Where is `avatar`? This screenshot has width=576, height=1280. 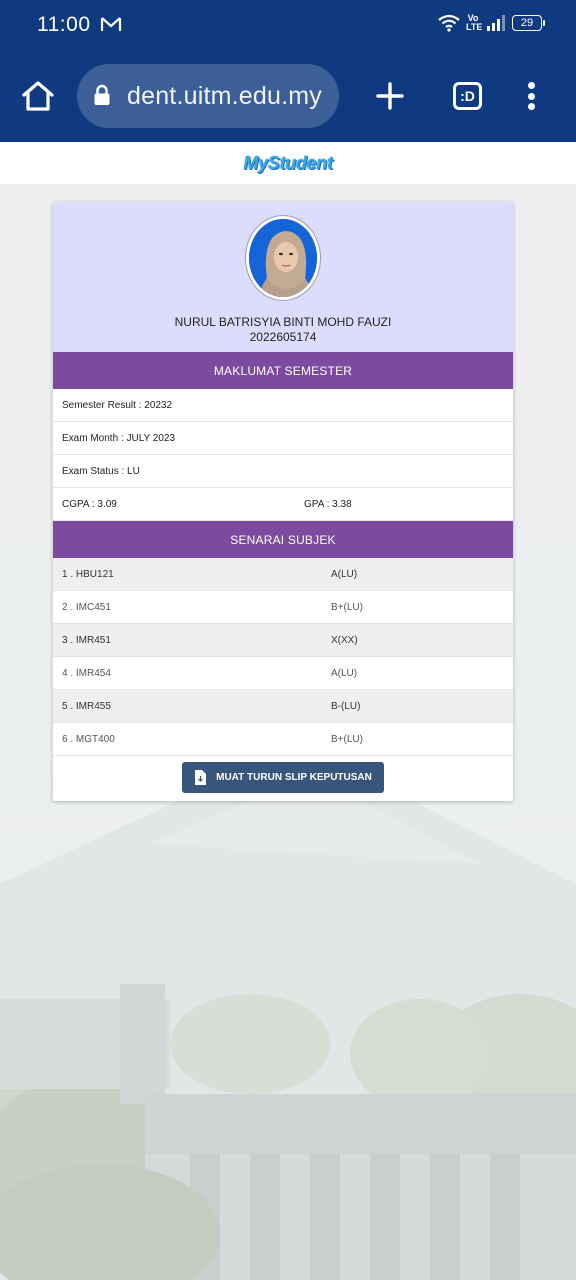
avatar is located at coordinates (283, 258).